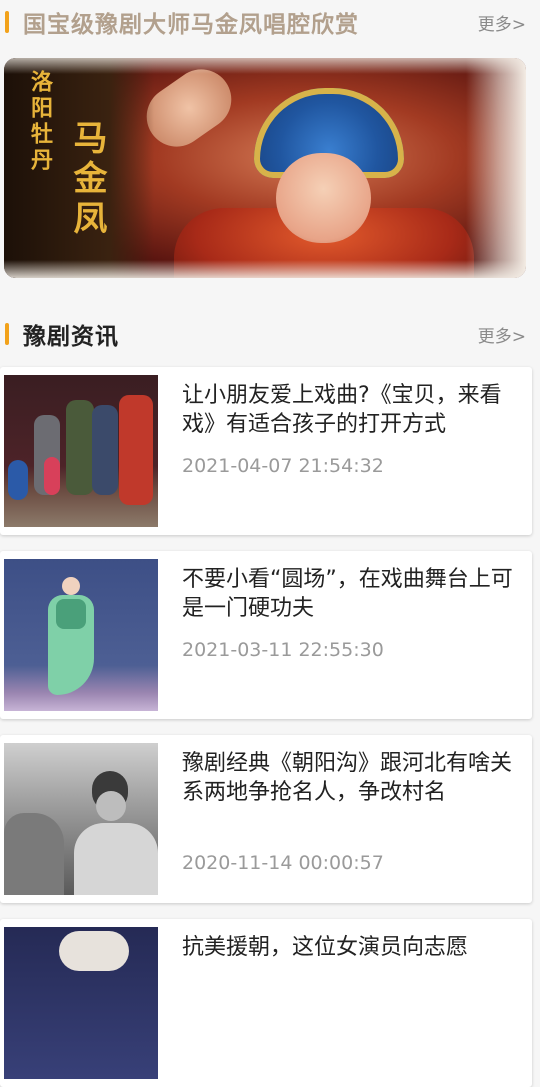 This screenshot has width=540, height=1087. What do you see at coordinates (347, 594) in the screenshot?
I see `news-title: 不要小看“圆场”，在戏曲舞台上可是一门硬功夫` at bounding box center [347, 594].